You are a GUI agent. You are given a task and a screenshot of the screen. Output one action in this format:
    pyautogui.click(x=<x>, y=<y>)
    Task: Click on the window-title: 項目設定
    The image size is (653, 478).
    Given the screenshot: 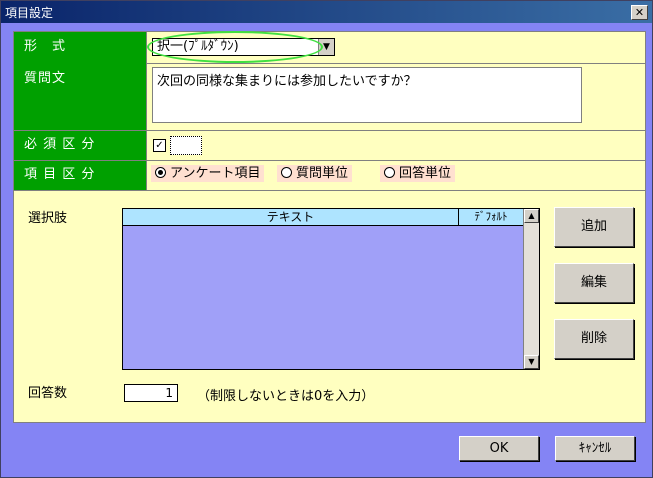 What is the action you would take?
    pyautogui.click(x=29, y=13)
    